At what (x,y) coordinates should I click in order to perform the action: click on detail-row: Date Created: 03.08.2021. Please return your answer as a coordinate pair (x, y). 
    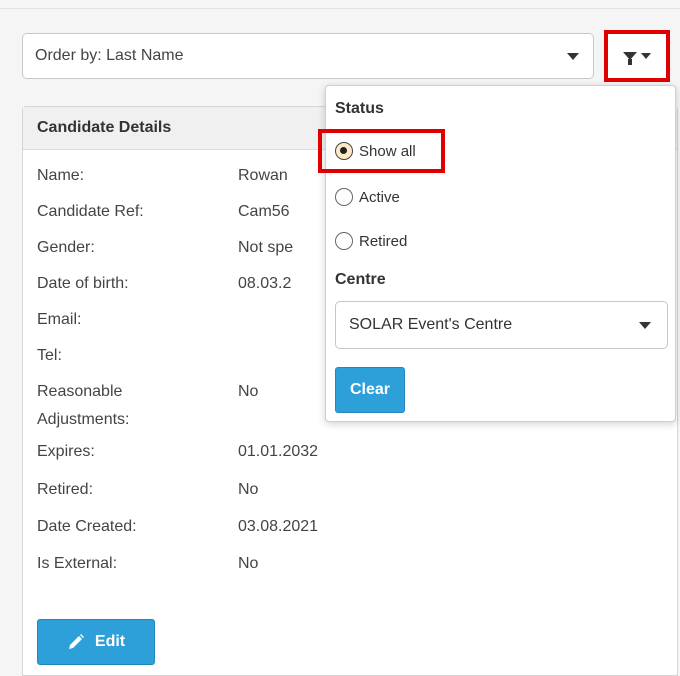
    Looking at the image, I should click on (350, 533).